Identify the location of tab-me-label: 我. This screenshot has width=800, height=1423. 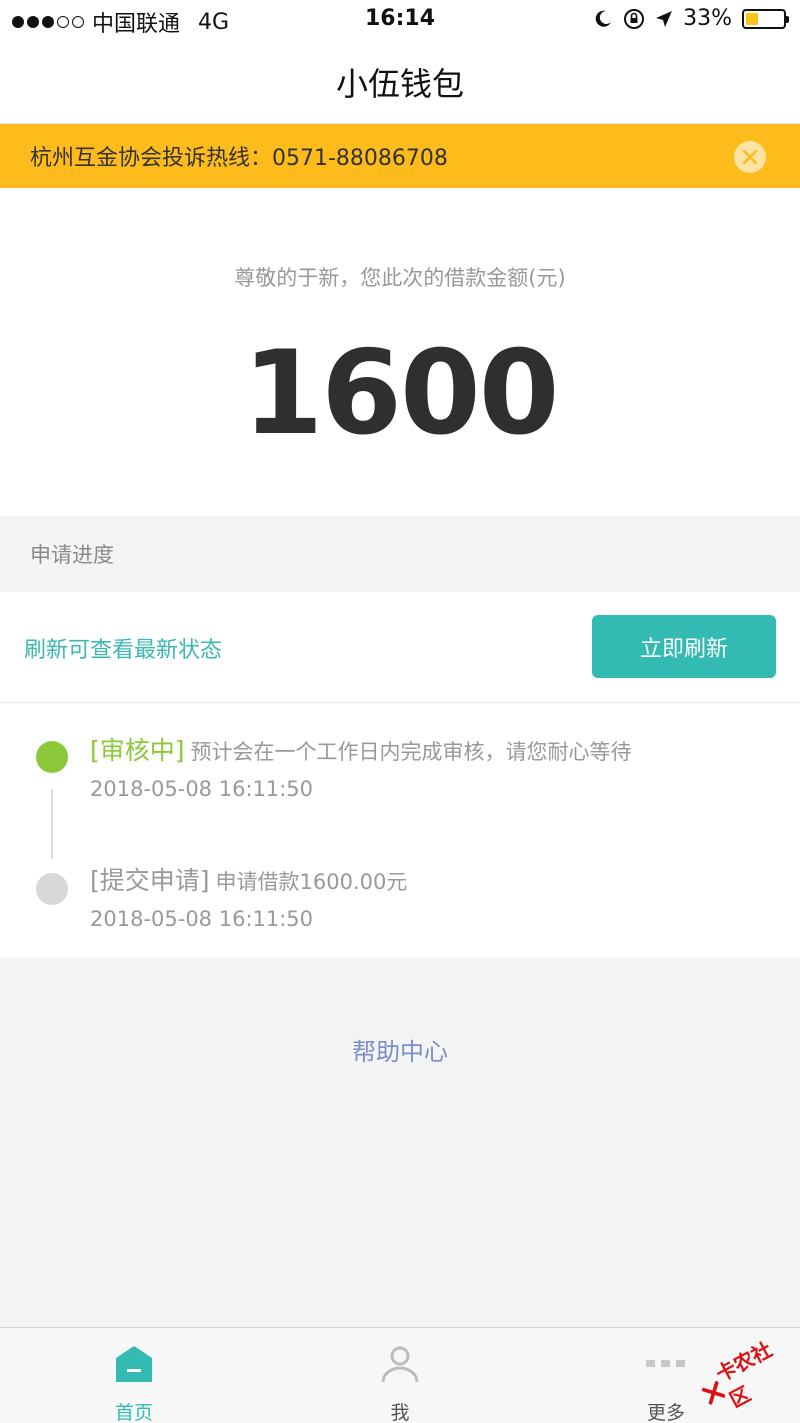
(400, 1412).